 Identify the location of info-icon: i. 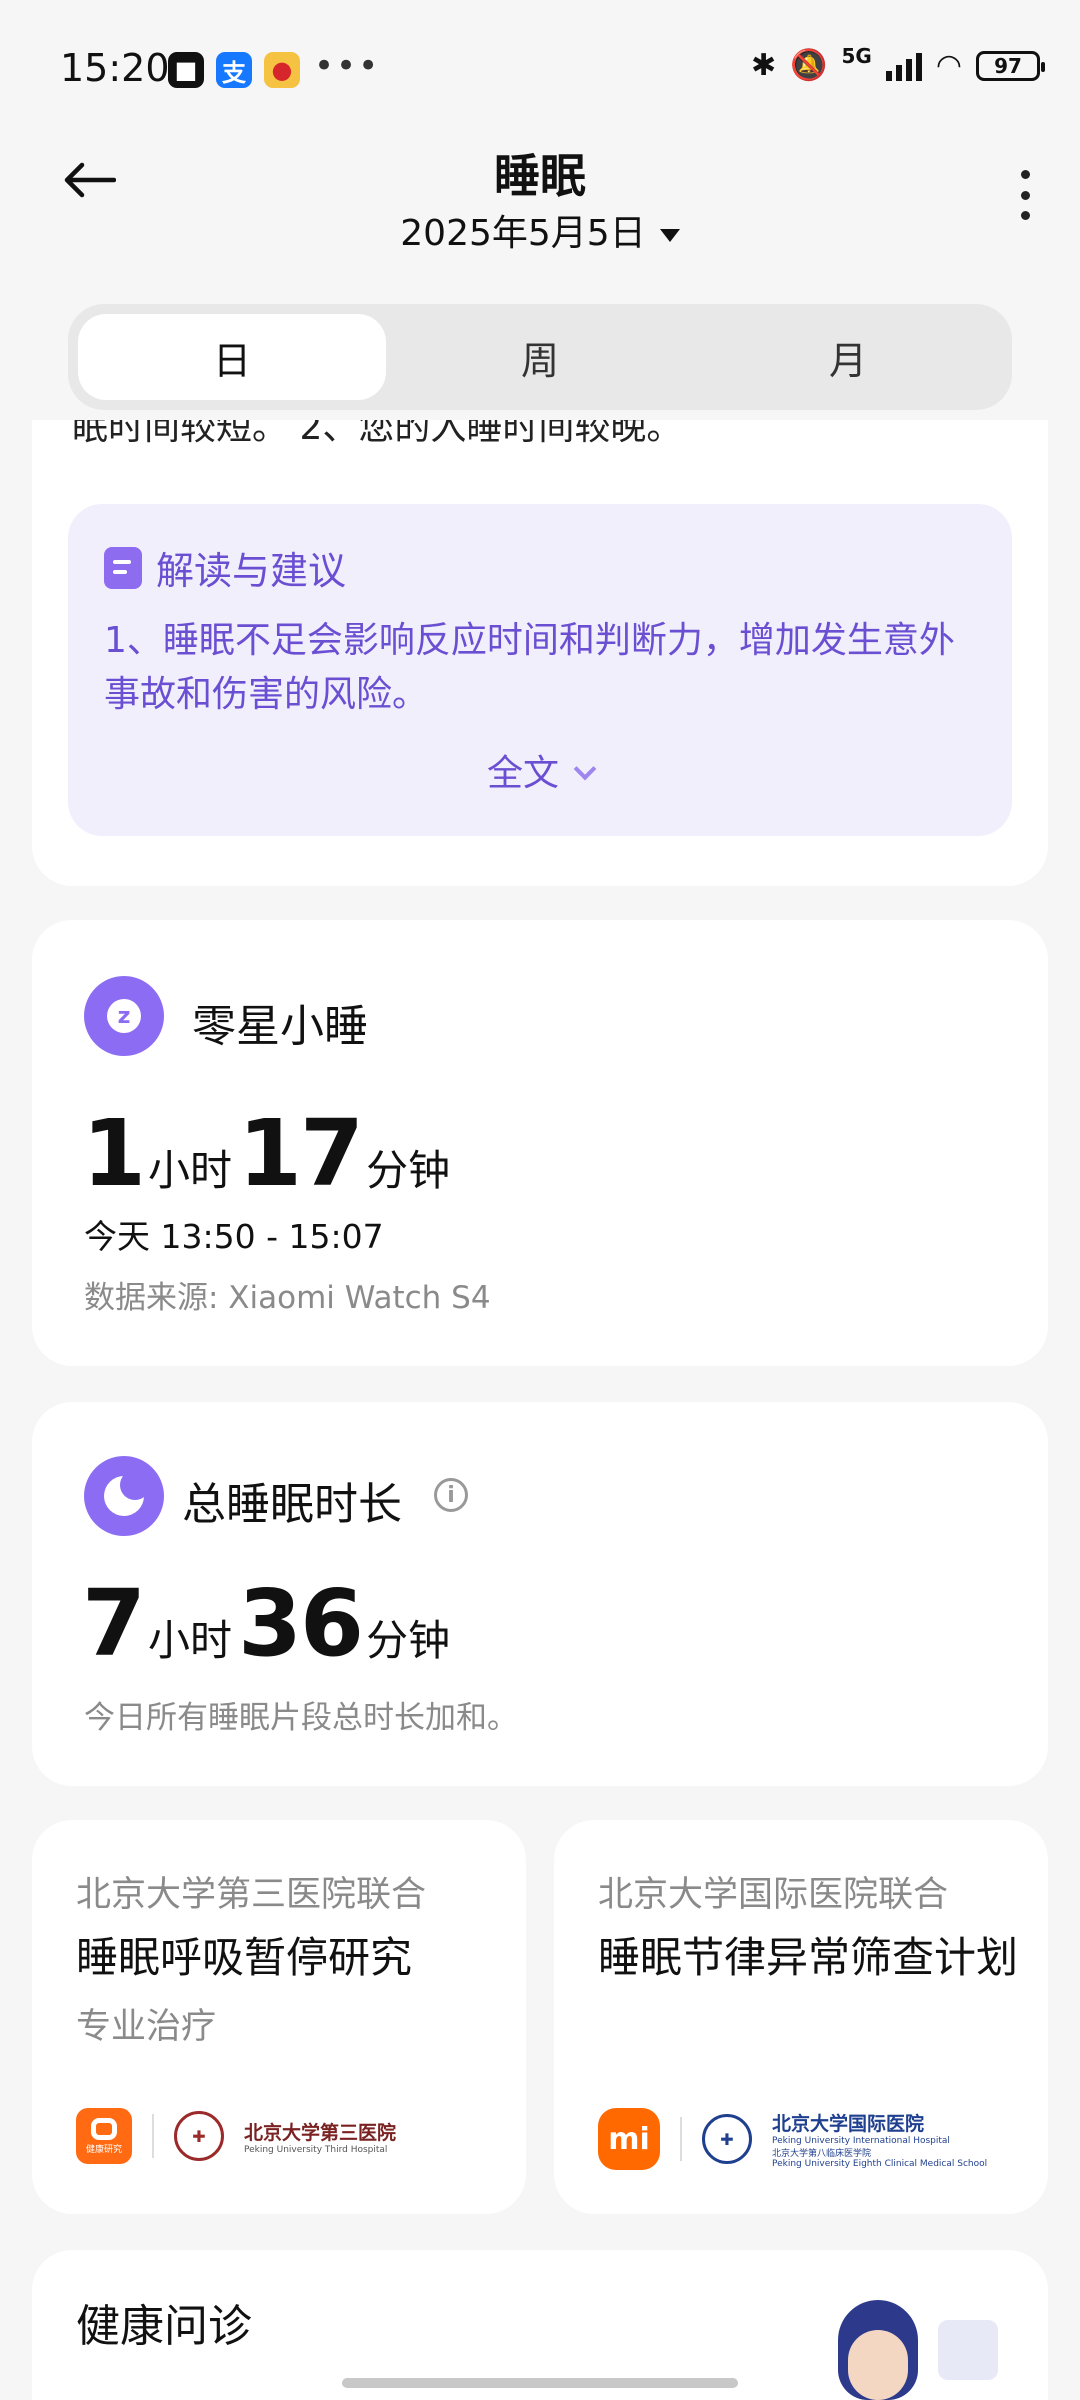
(451, 1495).